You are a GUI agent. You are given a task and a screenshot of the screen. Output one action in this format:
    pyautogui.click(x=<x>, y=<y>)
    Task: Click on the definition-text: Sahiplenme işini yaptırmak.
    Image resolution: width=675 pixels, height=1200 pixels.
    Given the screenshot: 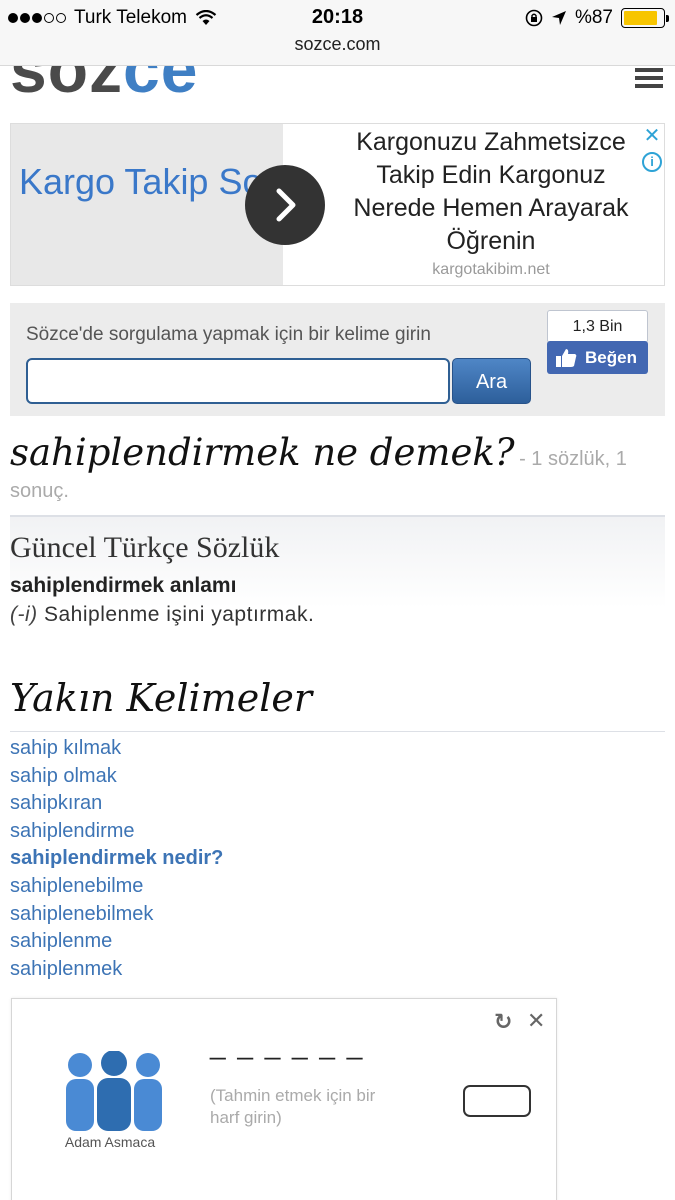 What is the action you would take?
    pyautogui.click(x=179, y=614)
    